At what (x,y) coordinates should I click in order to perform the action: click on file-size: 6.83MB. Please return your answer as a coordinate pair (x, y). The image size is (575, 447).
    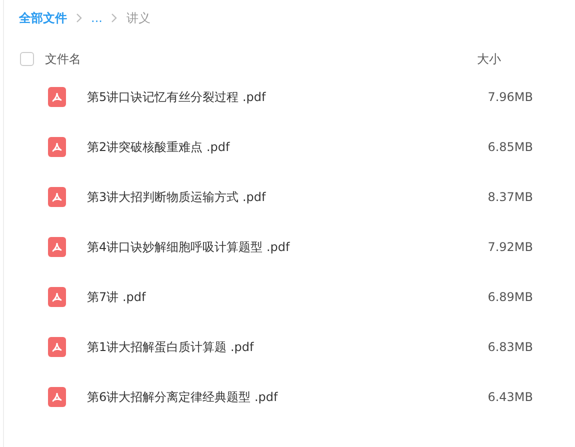
    Looking at the image, I should click on (509, 347).